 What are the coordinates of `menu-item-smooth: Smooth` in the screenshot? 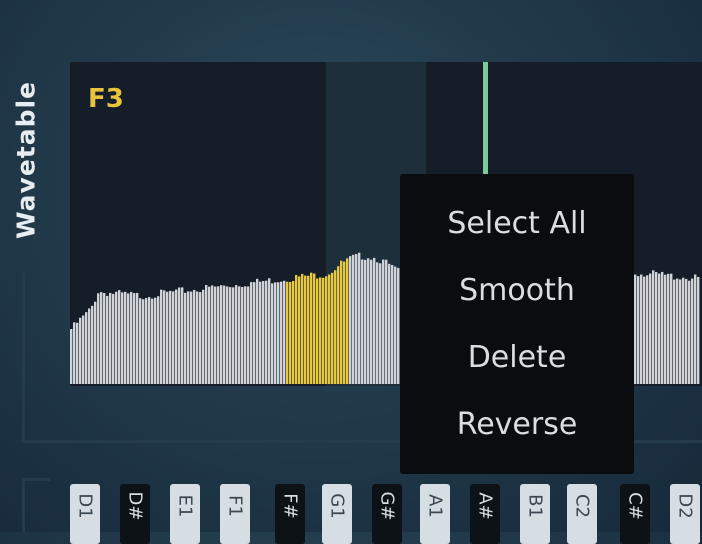 It's located at (517, 291).